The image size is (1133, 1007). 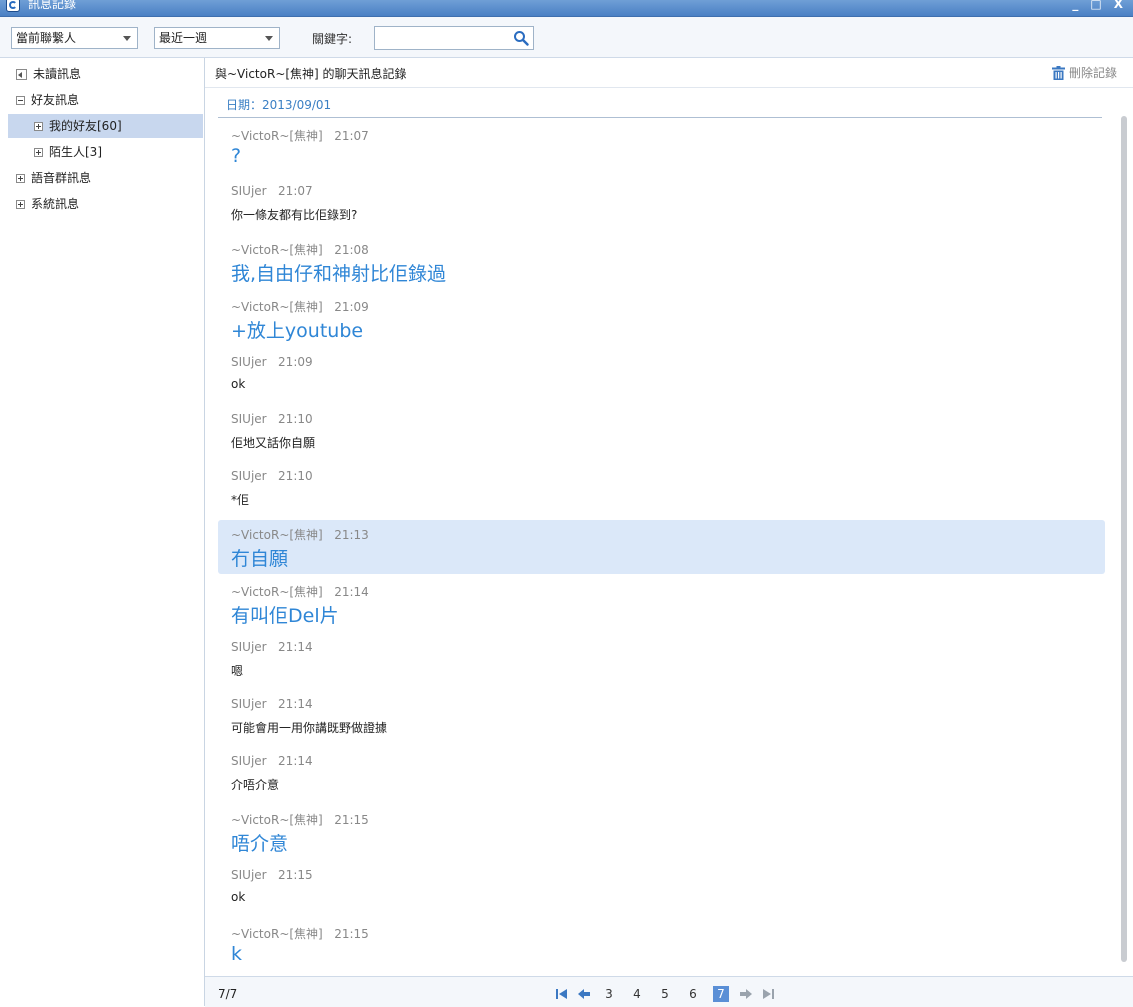 I want to click on message-text: ?, so click(x=236, y=156).